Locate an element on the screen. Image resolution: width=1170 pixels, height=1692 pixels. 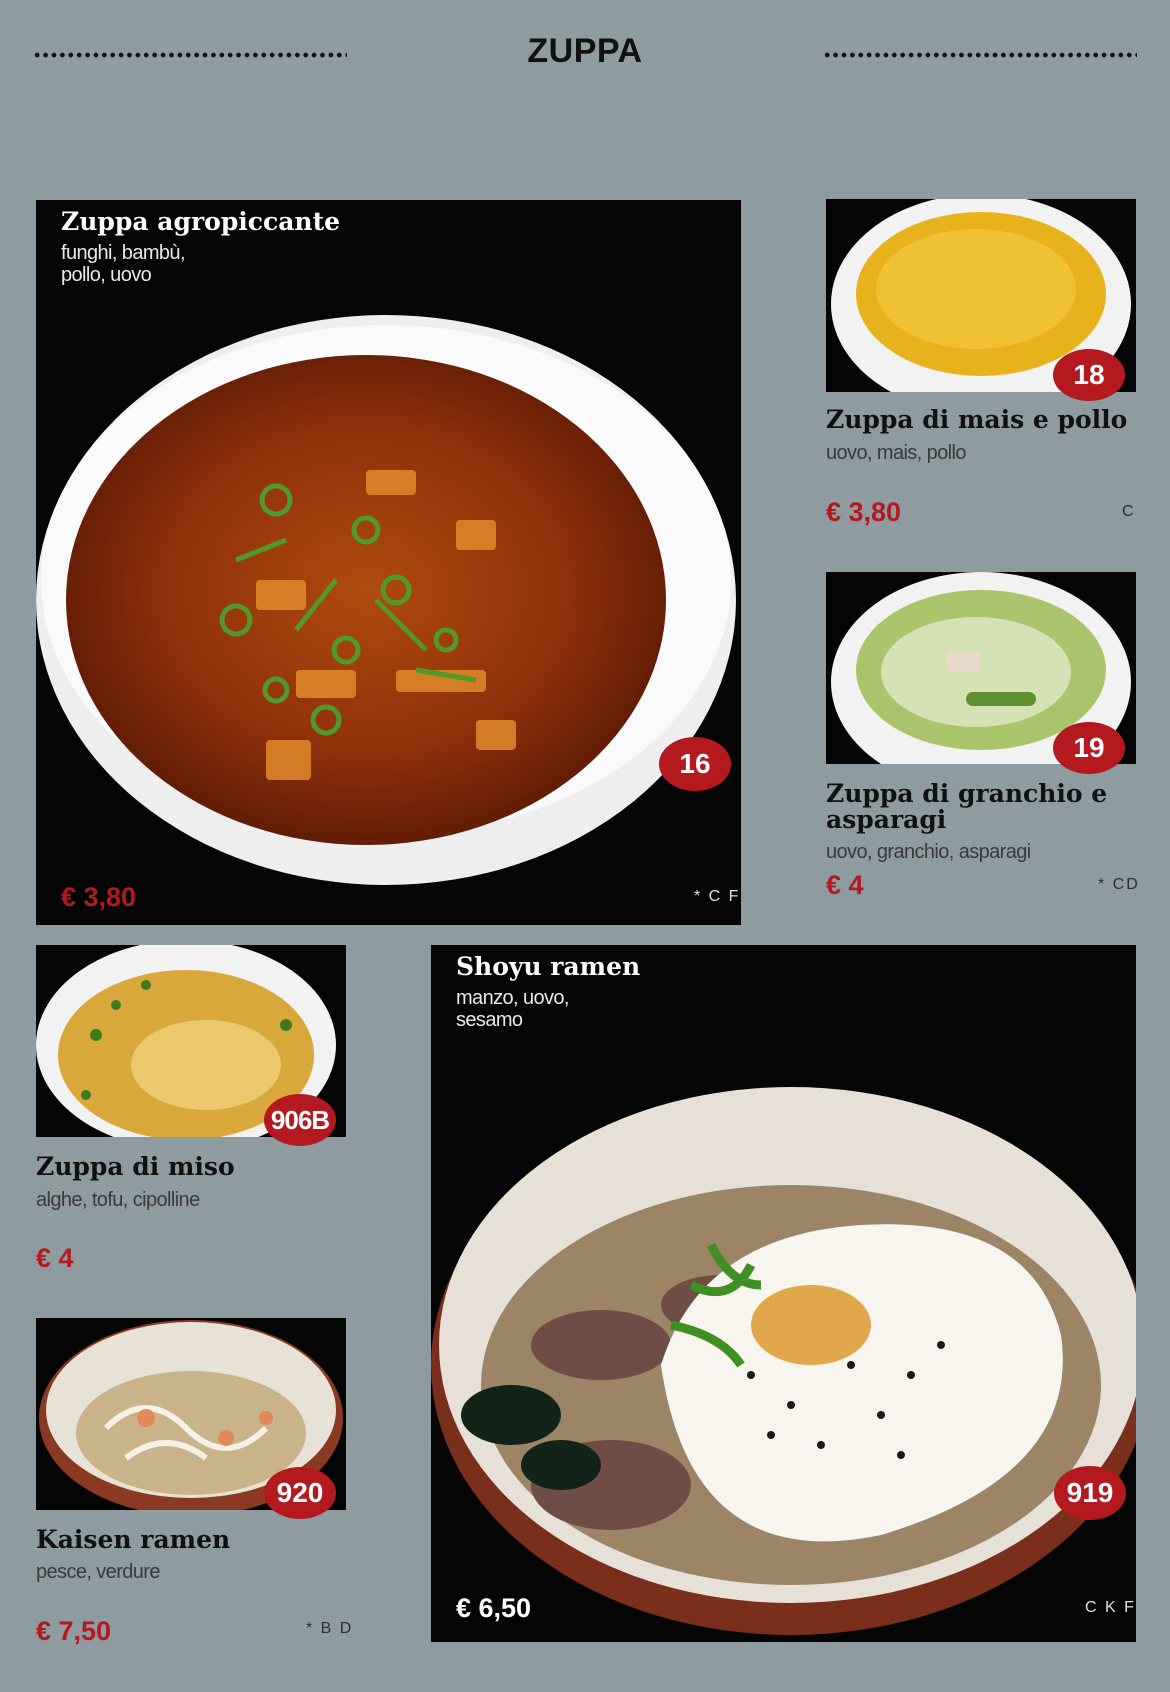
agropiccante-price: € 3,80 is located at coordinates (99, 897).